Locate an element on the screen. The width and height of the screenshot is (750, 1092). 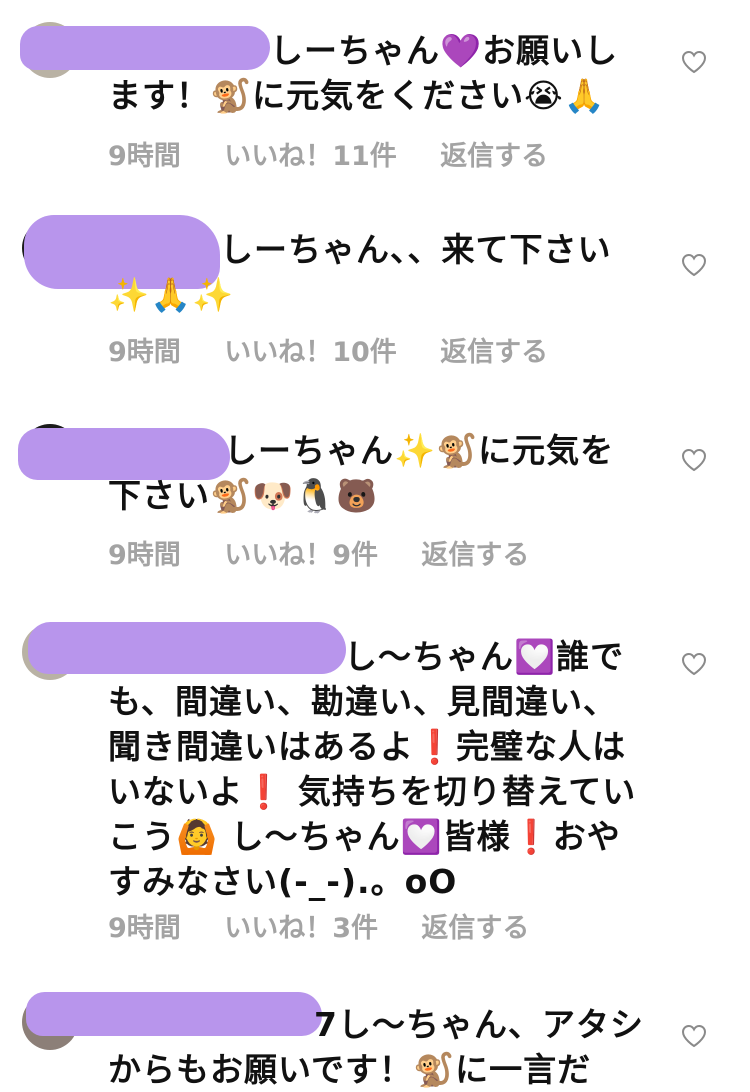
comment-item: 7し〜ちゃん、アタシからもお願いです！🐒に一言だ is located at coordinates (375, 1029).